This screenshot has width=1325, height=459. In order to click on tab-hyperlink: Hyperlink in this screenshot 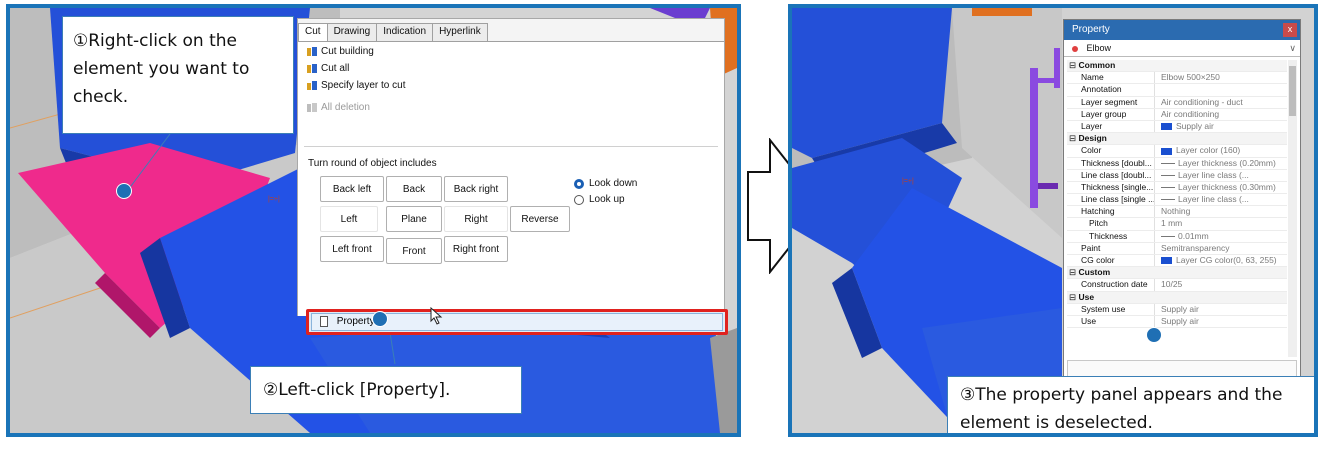, I will do `click(460, 32)`.